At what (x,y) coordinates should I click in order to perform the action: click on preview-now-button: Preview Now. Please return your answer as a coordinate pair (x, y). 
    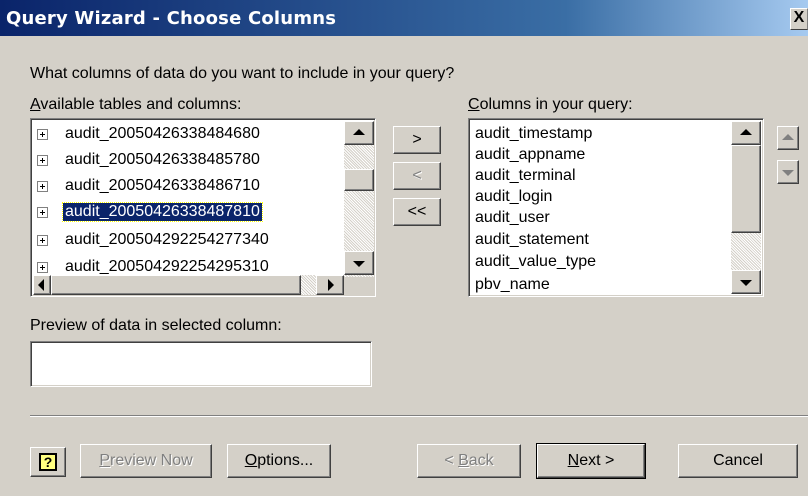
    Looking at the image, I should click on (146, 461).